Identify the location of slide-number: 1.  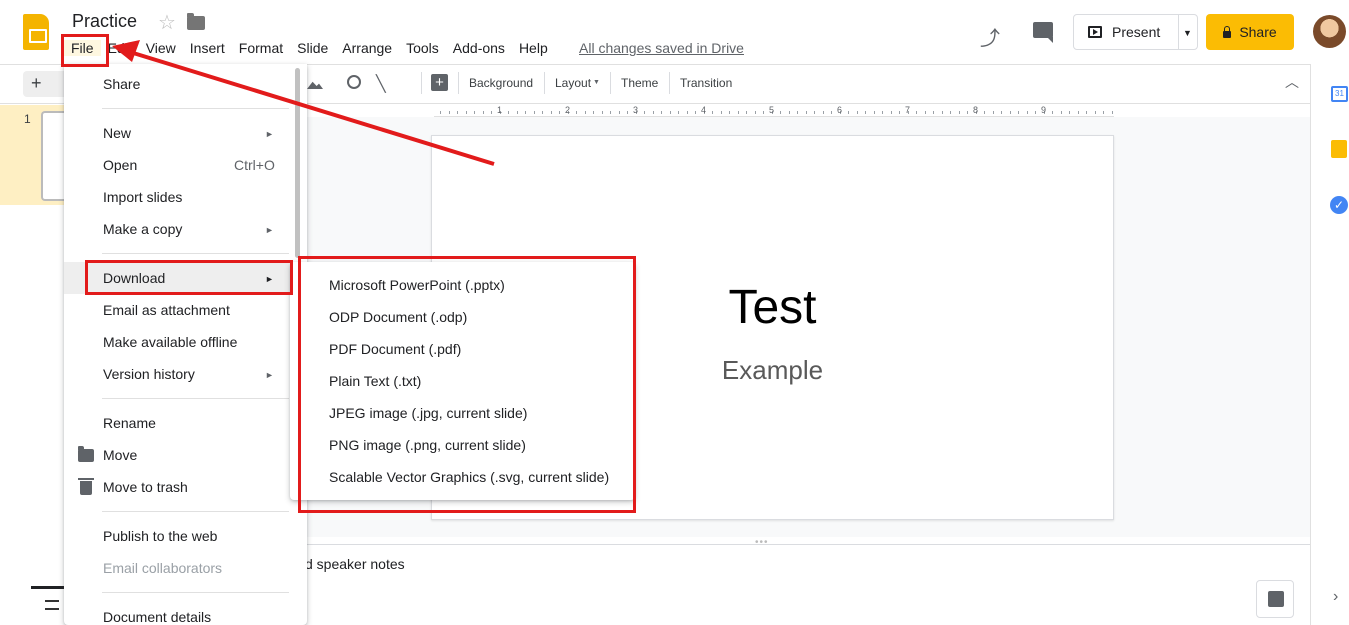
(27, 119).